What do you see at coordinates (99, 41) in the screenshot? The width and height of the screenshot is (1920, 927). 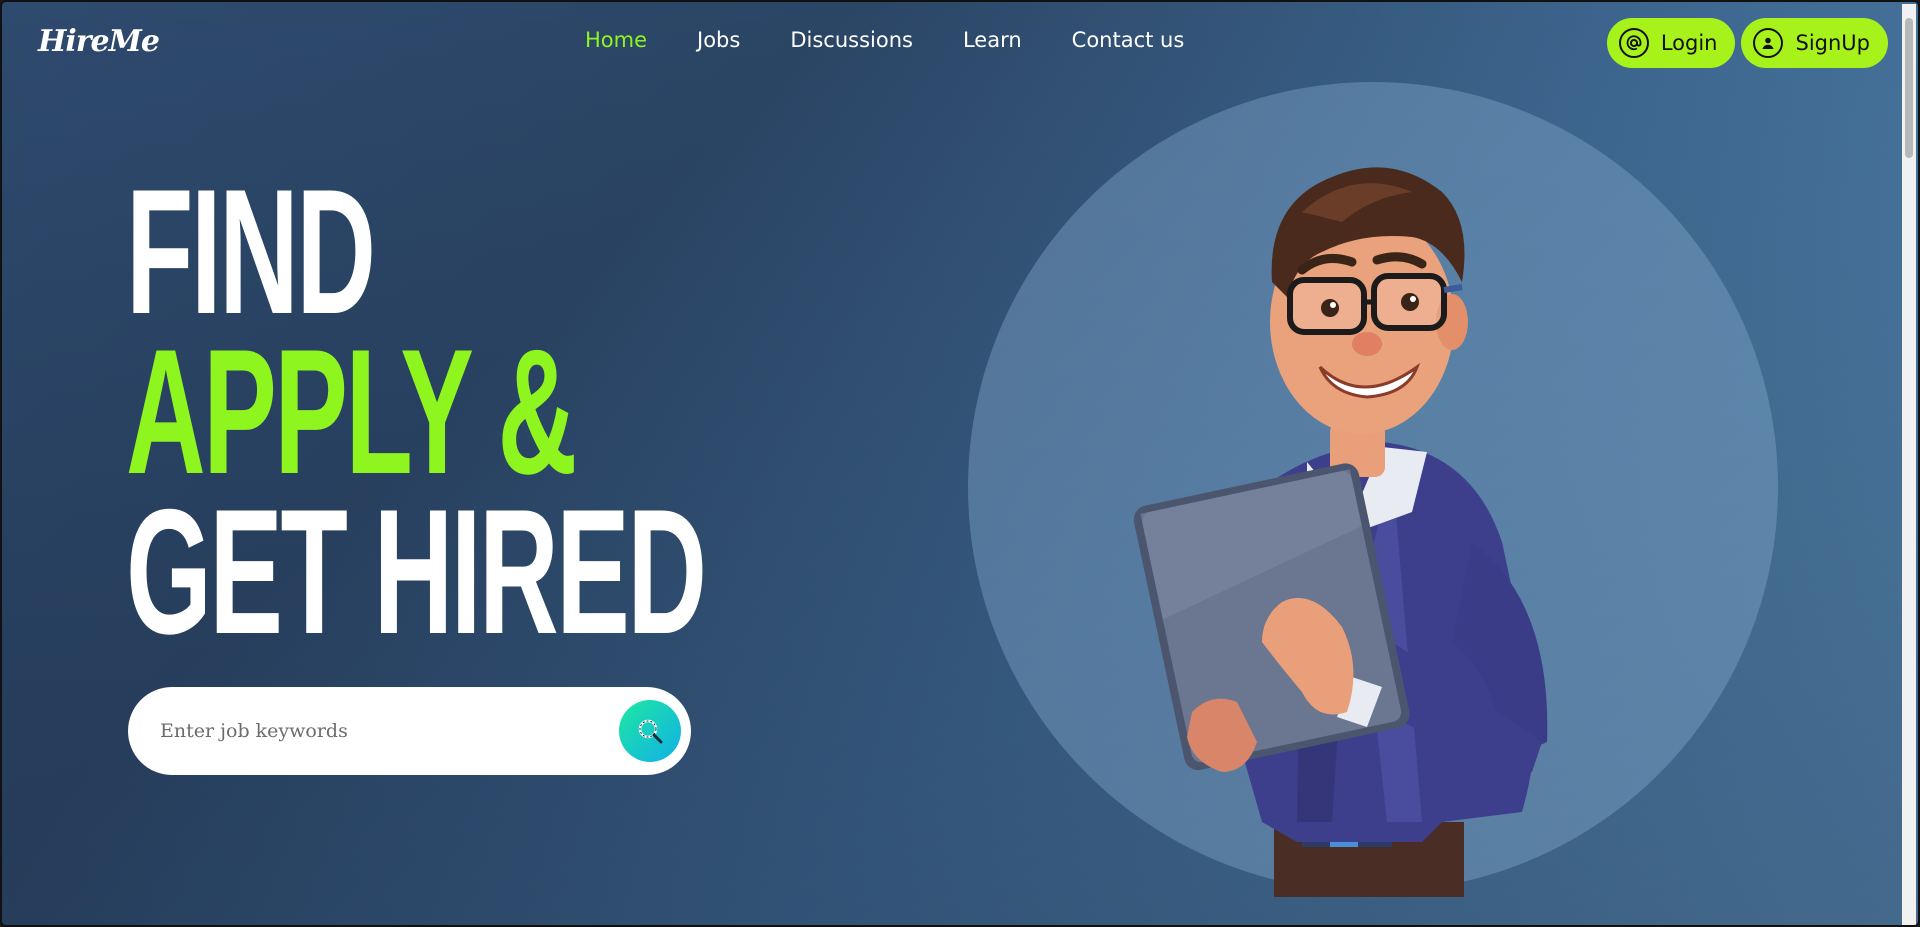 I see `logo: HireMe` at bounding box center [99, 41].